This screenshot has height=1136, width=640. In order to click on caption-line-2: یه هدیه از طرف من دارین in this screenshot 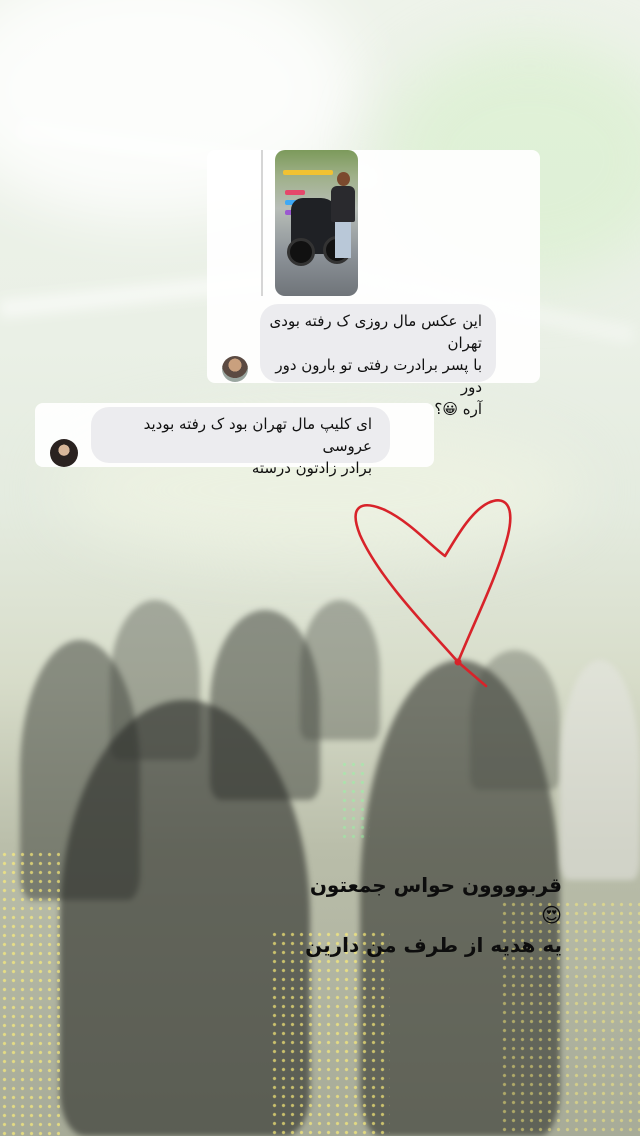, I will do `click(433, 945)`.